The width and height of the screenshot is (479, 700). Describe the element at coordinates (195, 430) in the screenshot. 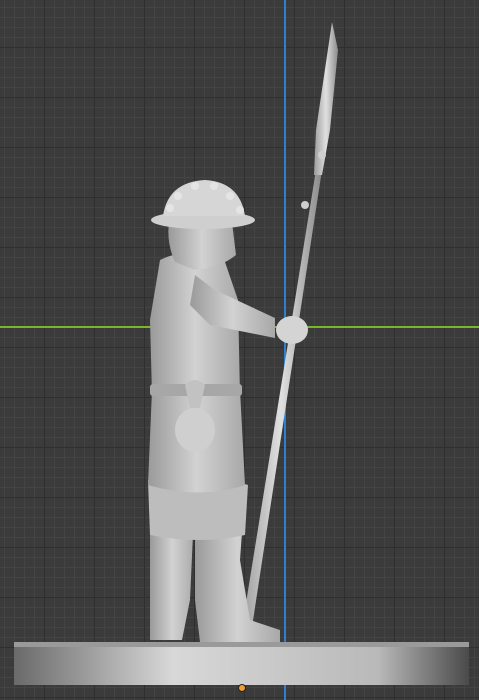

I see `pouch` at that location.